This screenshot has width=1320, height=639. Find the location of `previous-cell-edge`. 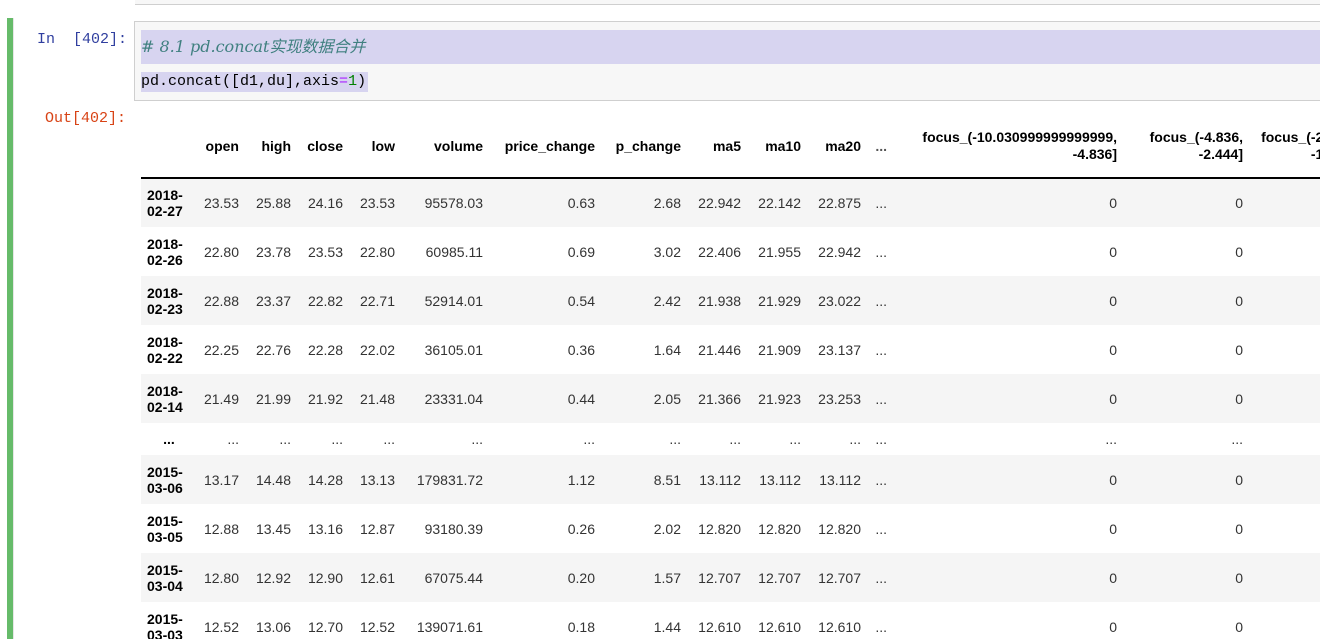

previous-cell-edge is located at coordinates (660, 3).